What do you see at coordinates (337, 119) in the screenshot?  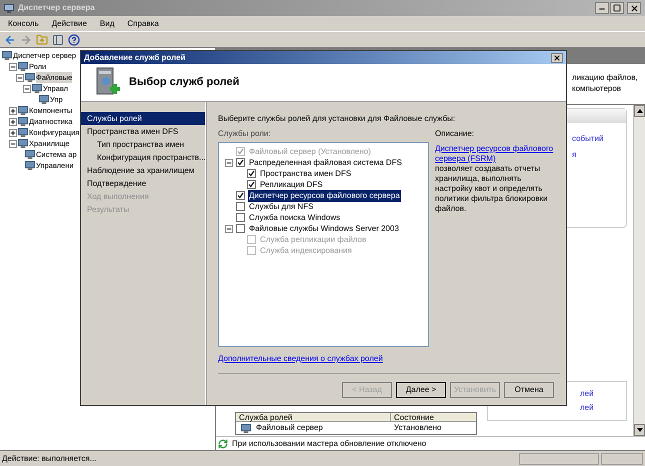 I see `instruction-text: Выберите службы ролей для установки для Файловые службы:` at bounding box center [337, 119].